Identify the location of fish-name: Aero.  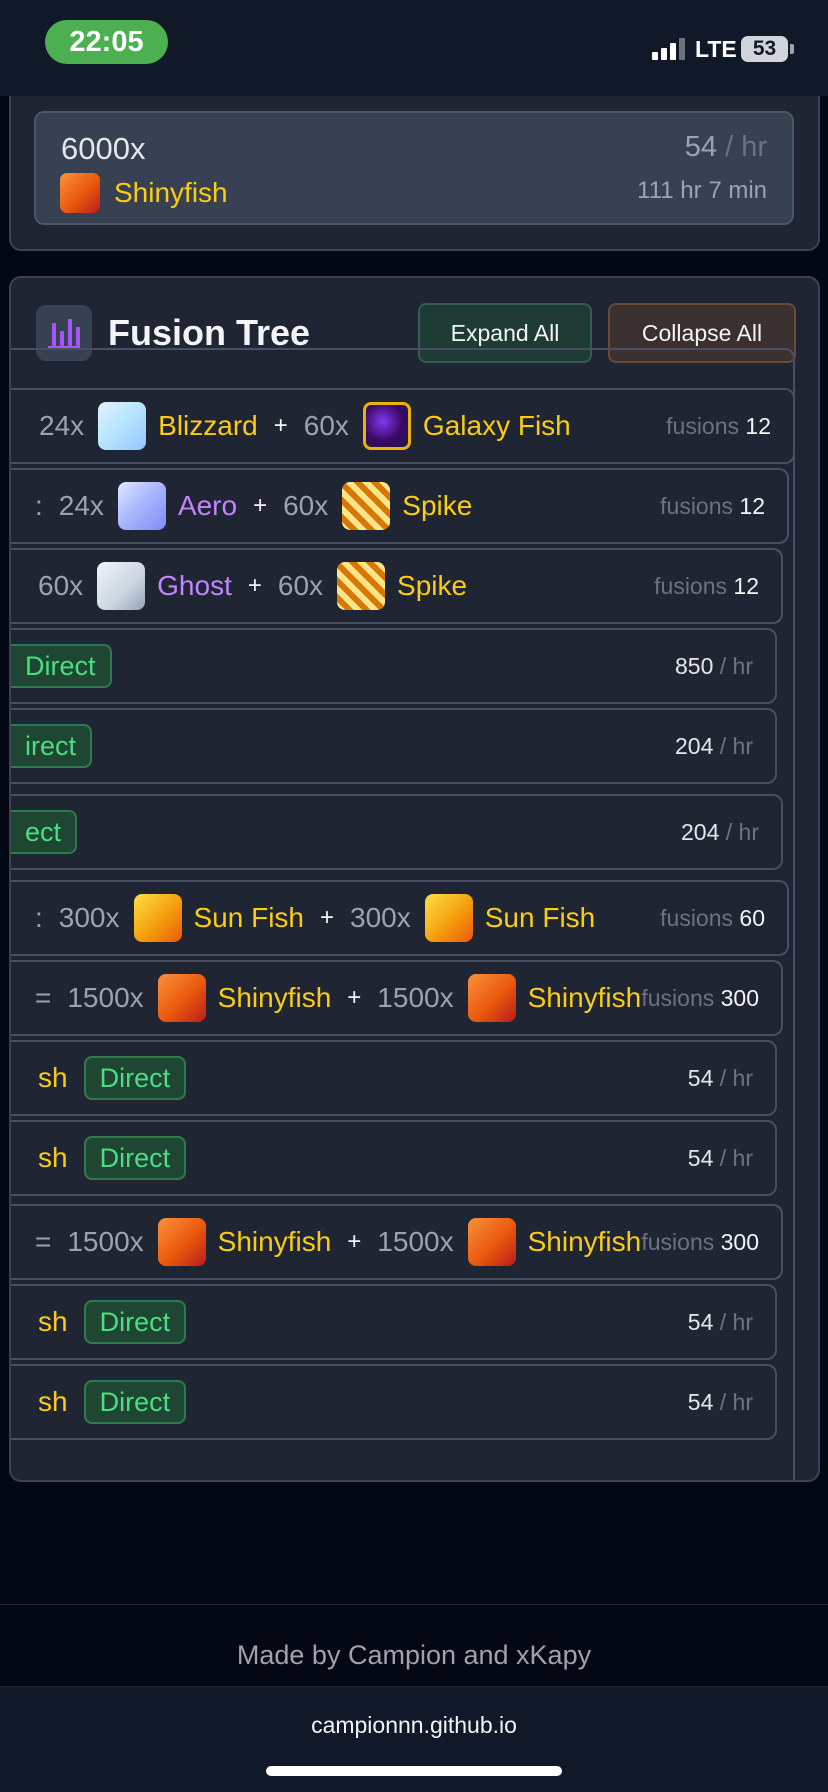
(207, 505).